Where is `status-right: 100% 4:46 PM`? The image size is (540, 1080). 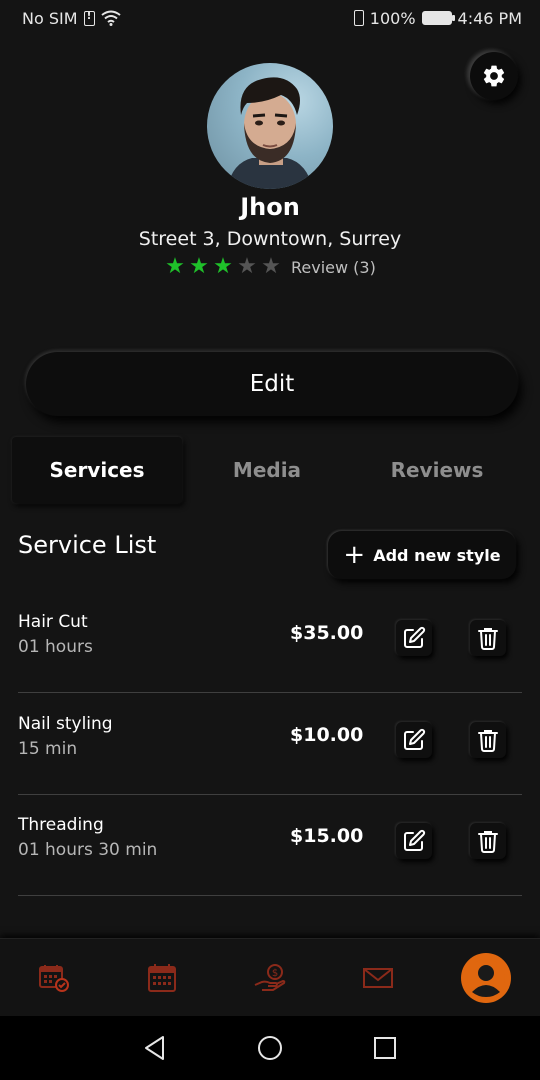
status-right: 100% 4:46 PM is located at coordinates (437, 18).